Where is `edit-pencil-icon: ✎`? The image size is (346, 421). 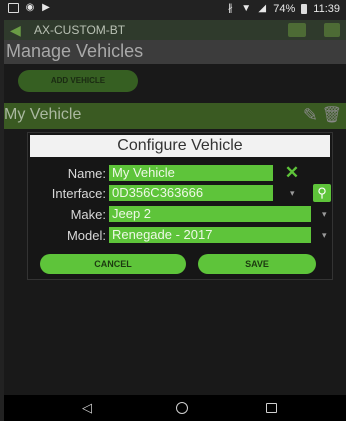
edit-pencil-icon: ✎ is located at coordinates (310, 115).